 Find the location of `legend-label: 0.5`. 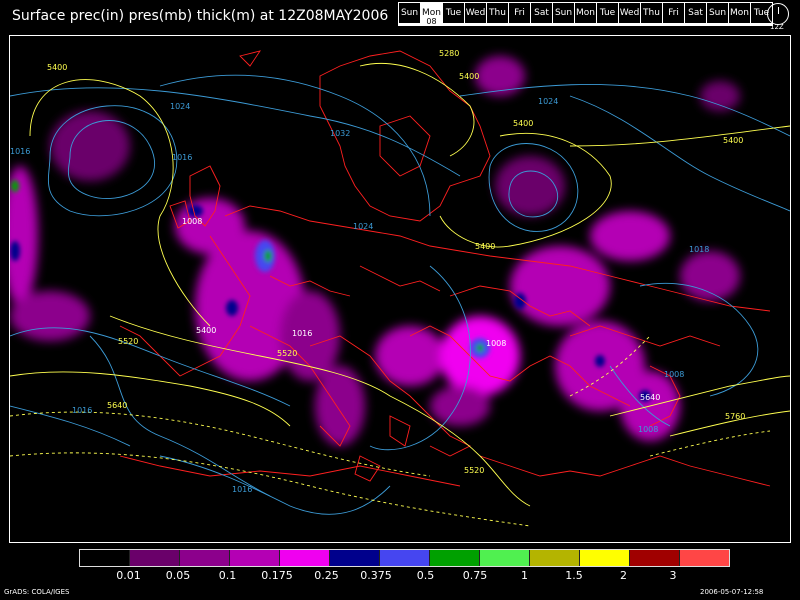

legend-label: 0.5 is located at coordinates (425, 575).